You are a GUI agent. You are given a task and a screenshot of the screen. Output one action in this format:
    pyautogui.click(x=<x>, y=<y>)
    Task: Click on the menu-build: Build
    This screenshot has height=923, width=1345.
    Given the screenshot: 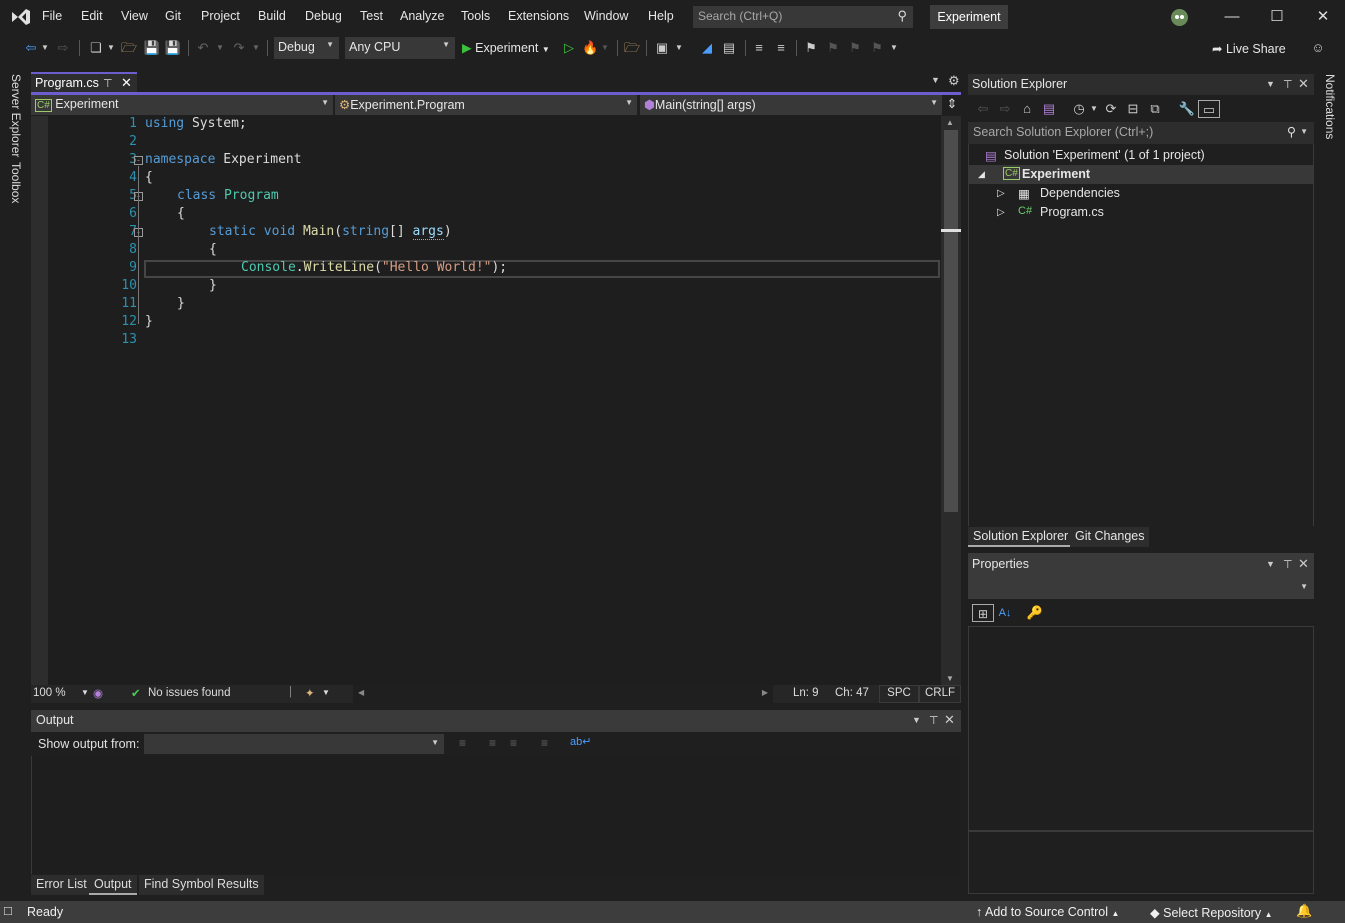 What is the action you would take?
    pyautogui.click(x=272, y=16)
    